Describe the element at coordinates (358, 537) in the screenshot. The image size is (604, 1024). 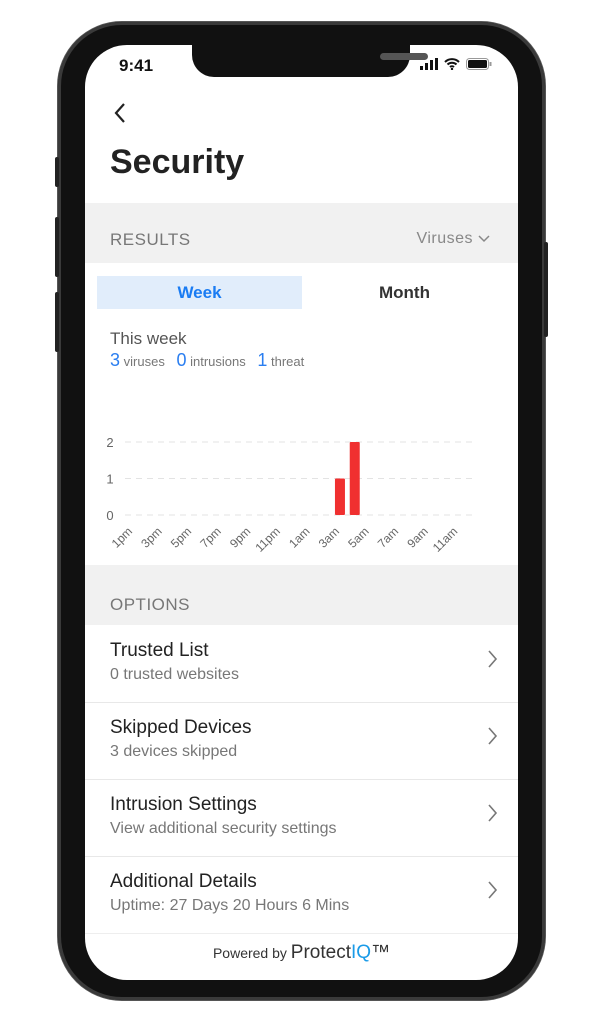
I see `x-tick-label: 5am` at that location.